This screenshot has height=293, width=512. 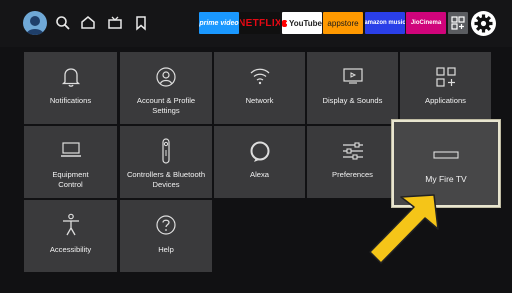 What do you see at coordinates (115, 23) in the screenshot?
I see `live-tv-icon` at bounding box center [115, 23].